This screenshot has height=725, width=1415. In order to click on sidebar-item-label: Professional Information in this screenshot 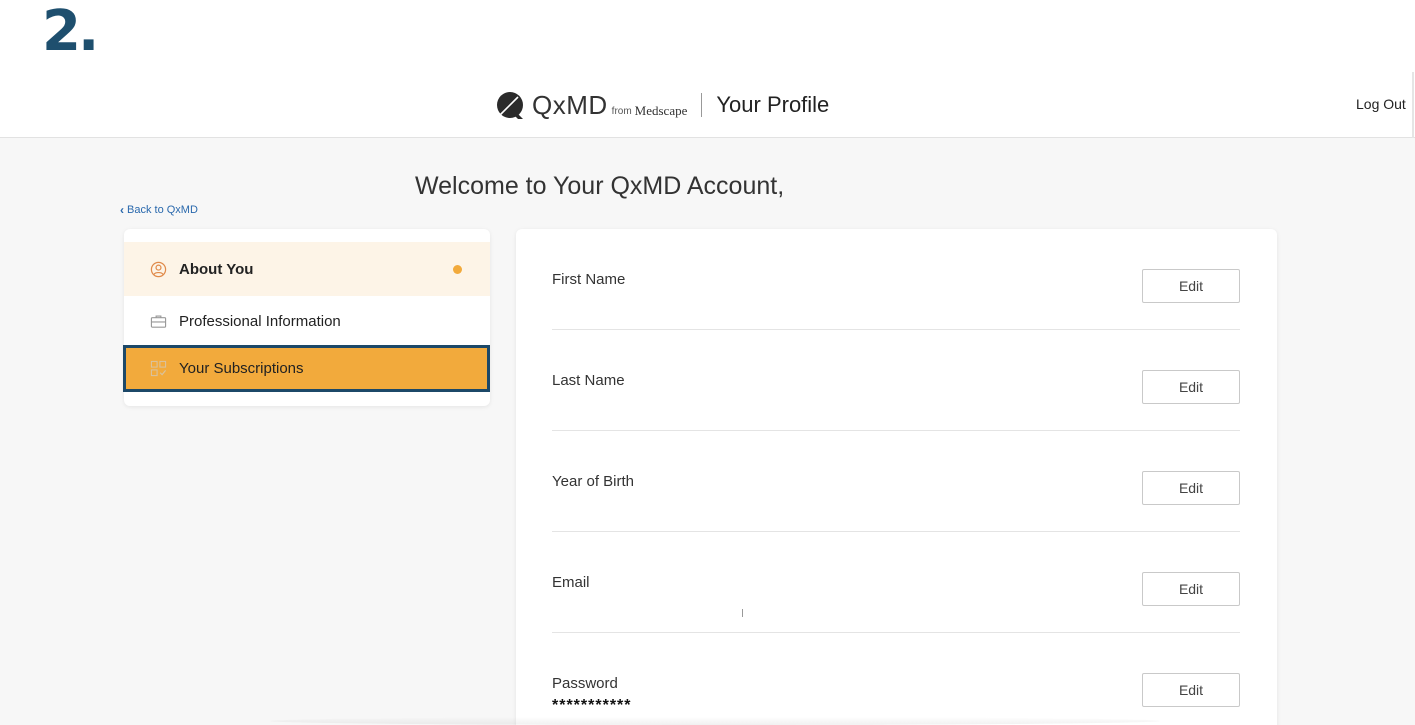, I will do `click(260, 321)`.